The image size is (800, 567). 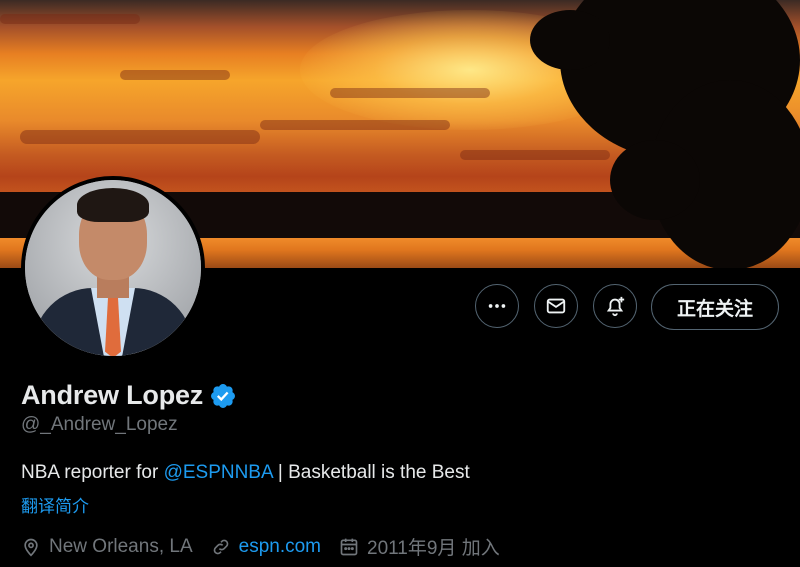 I want to click on more-icon, so click(x=497, y=306).